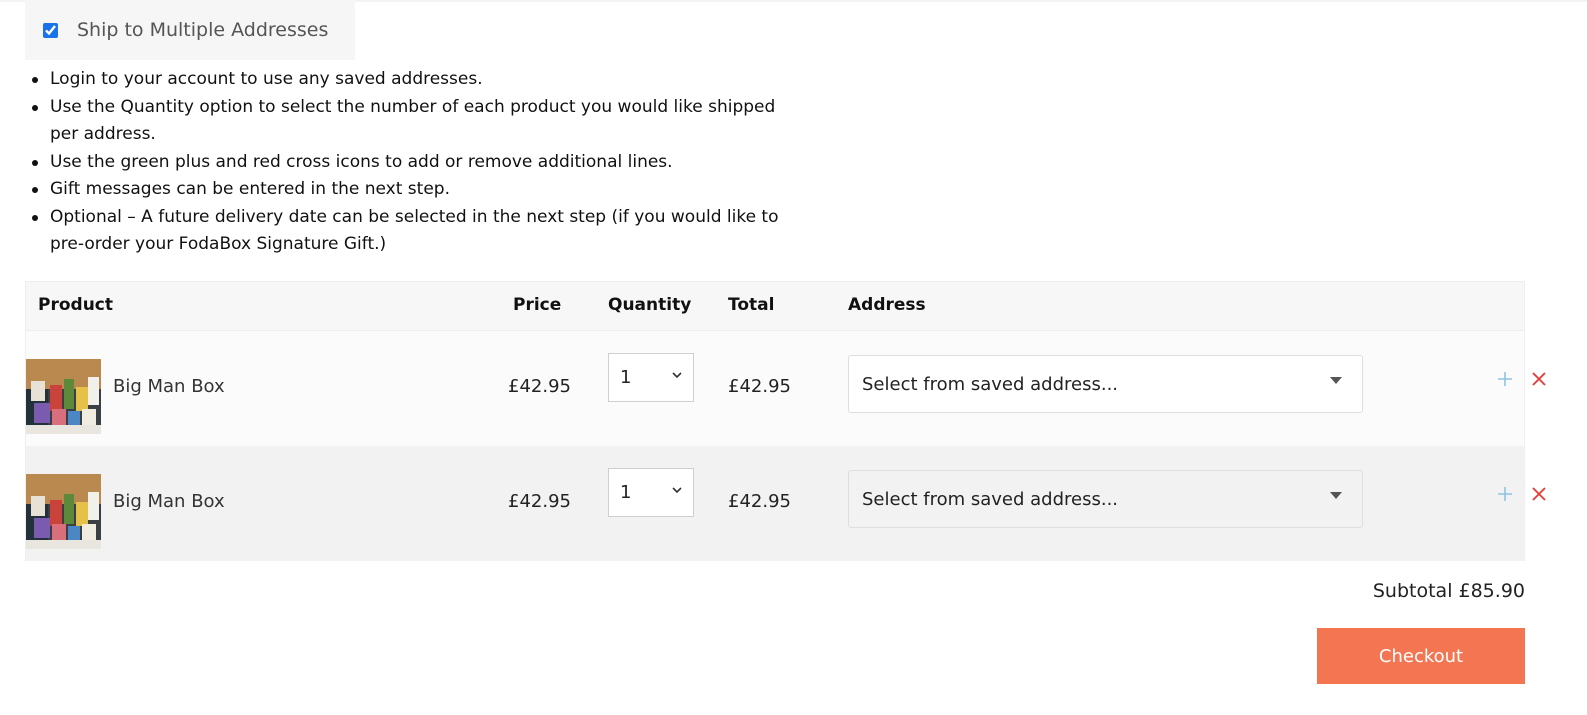 The image size is (1587, 715). What do you see at coordinates (1448, 591) in the screenshot?
I see `subtotal: Subtotal £85.90` at bounding box center [1448, 591].